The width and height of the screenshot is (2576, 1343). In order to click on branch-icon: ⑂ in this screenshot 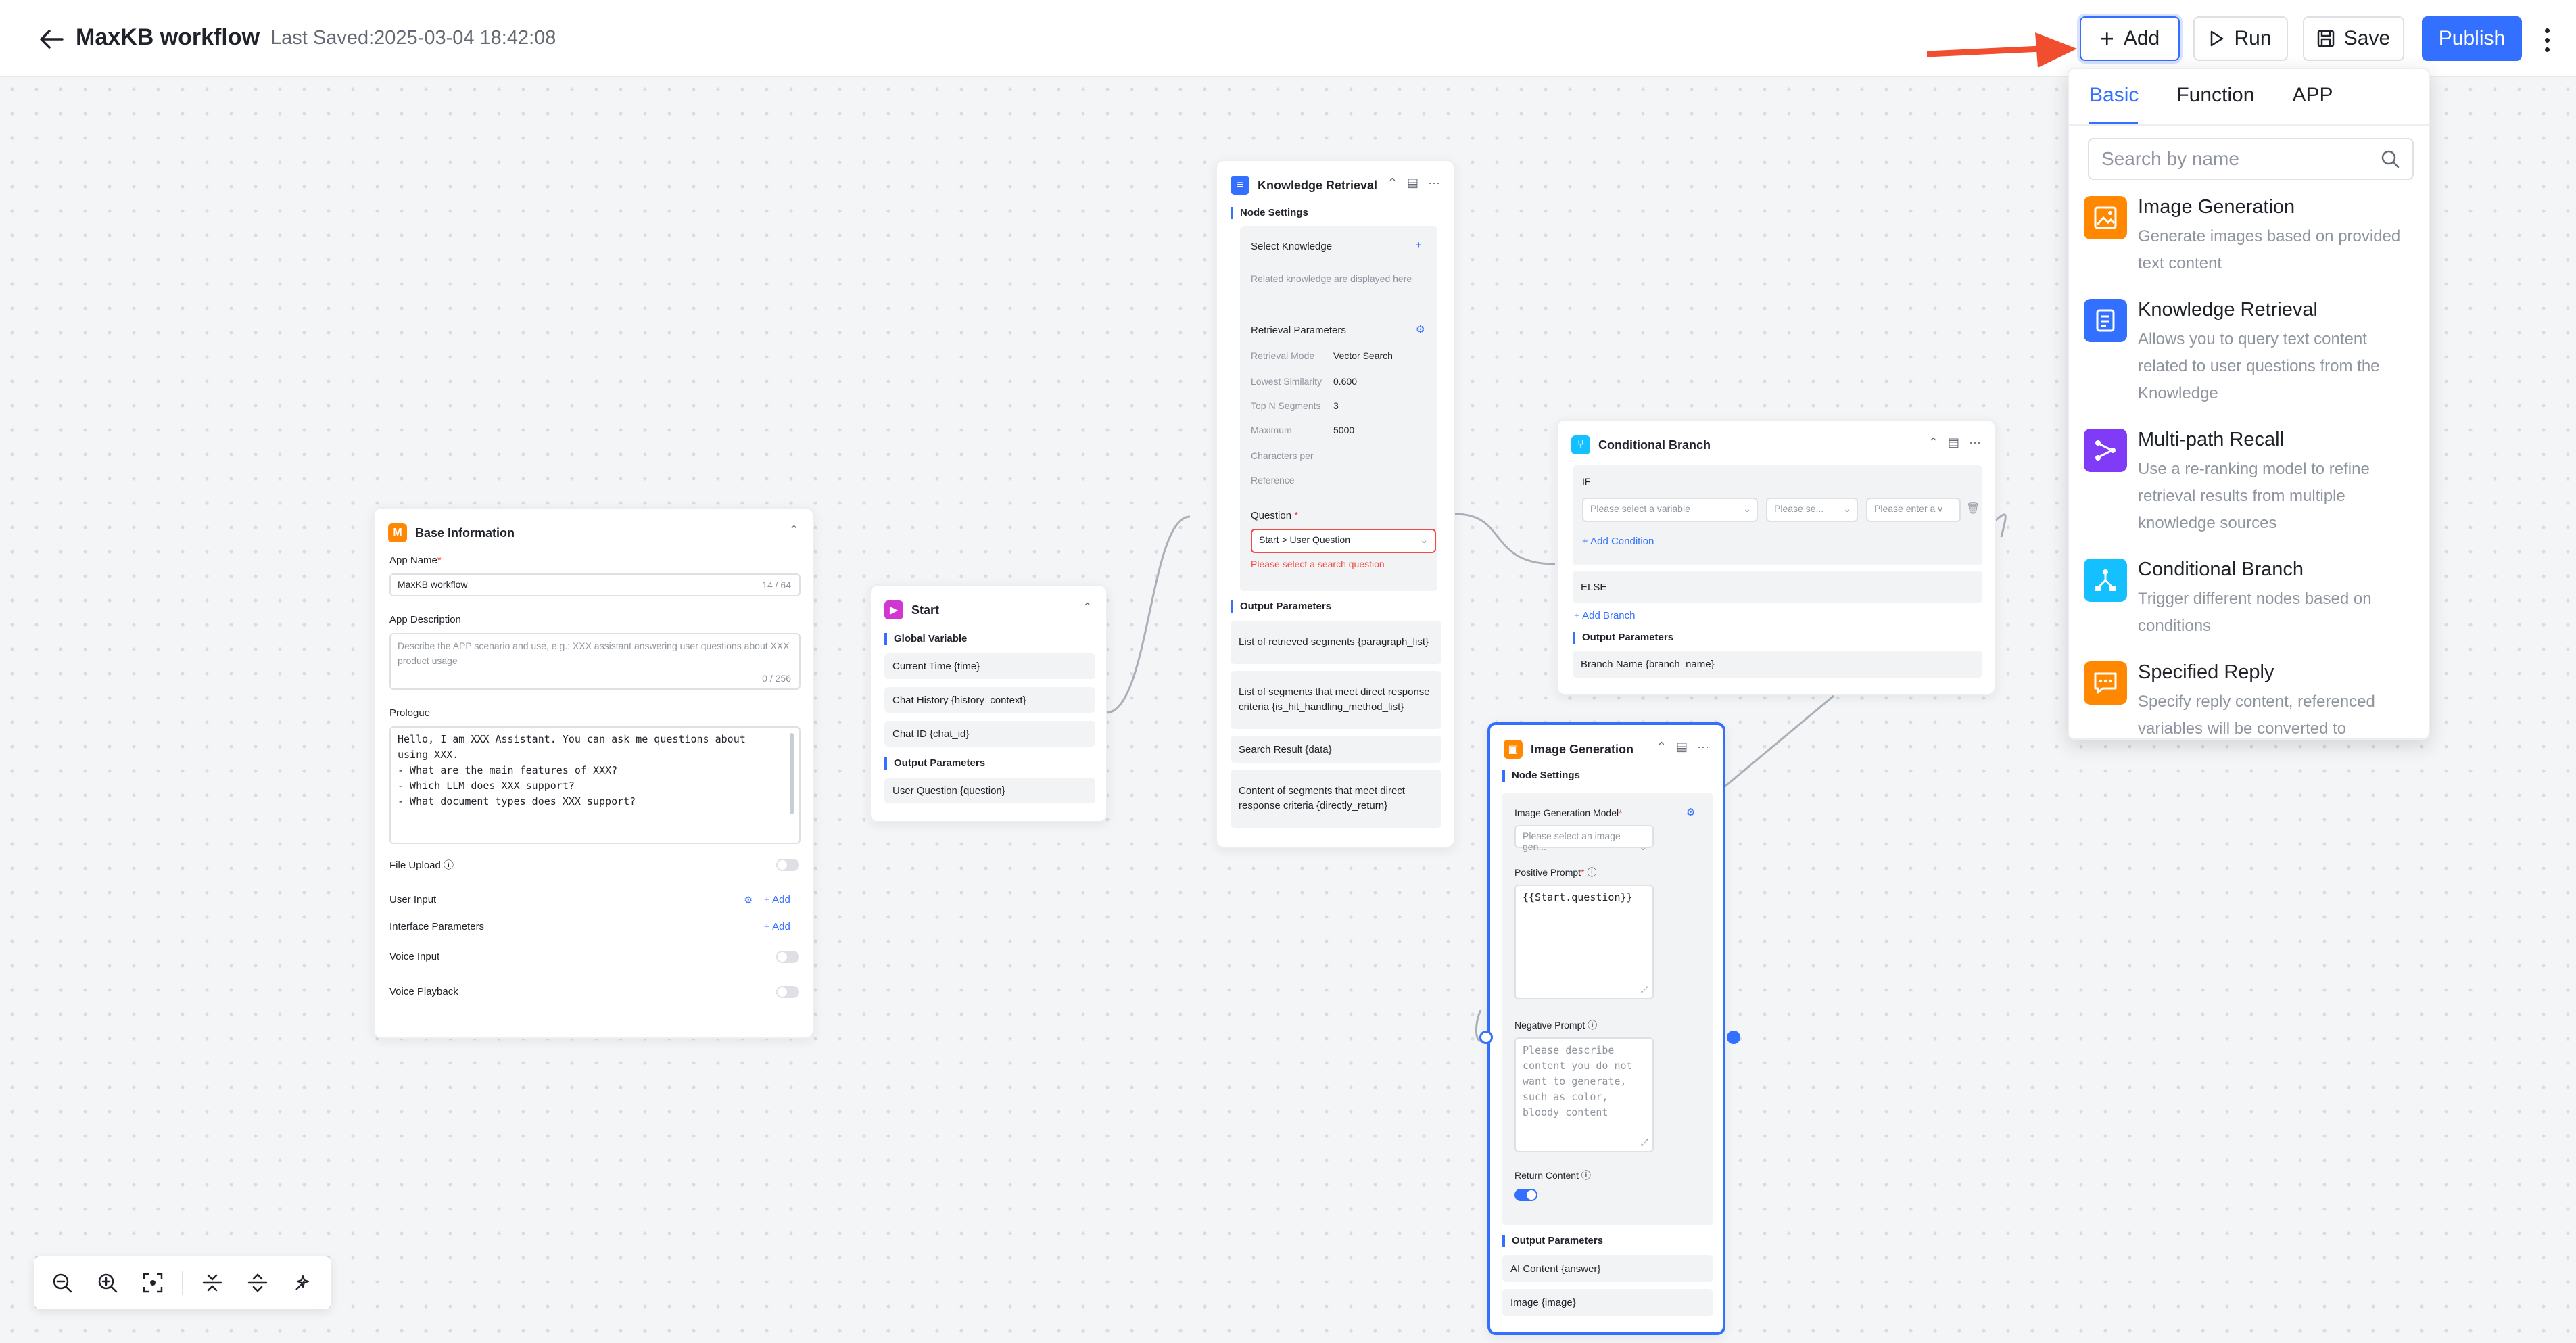, I will do `click(1580, 445)`.